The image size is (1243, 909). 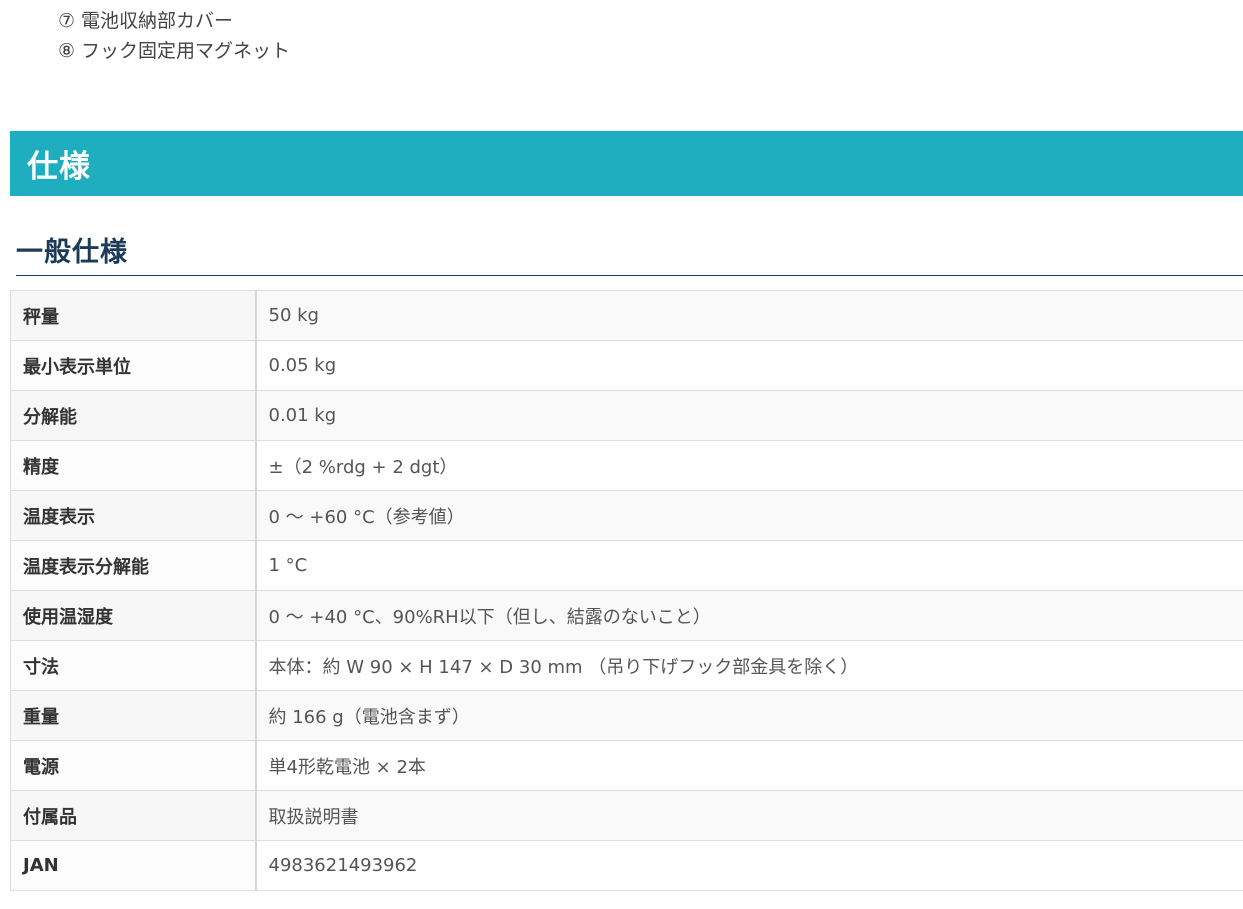 I want to click on spec-value: 約 166 g（電池含まず）, so click(x=749, y=715).